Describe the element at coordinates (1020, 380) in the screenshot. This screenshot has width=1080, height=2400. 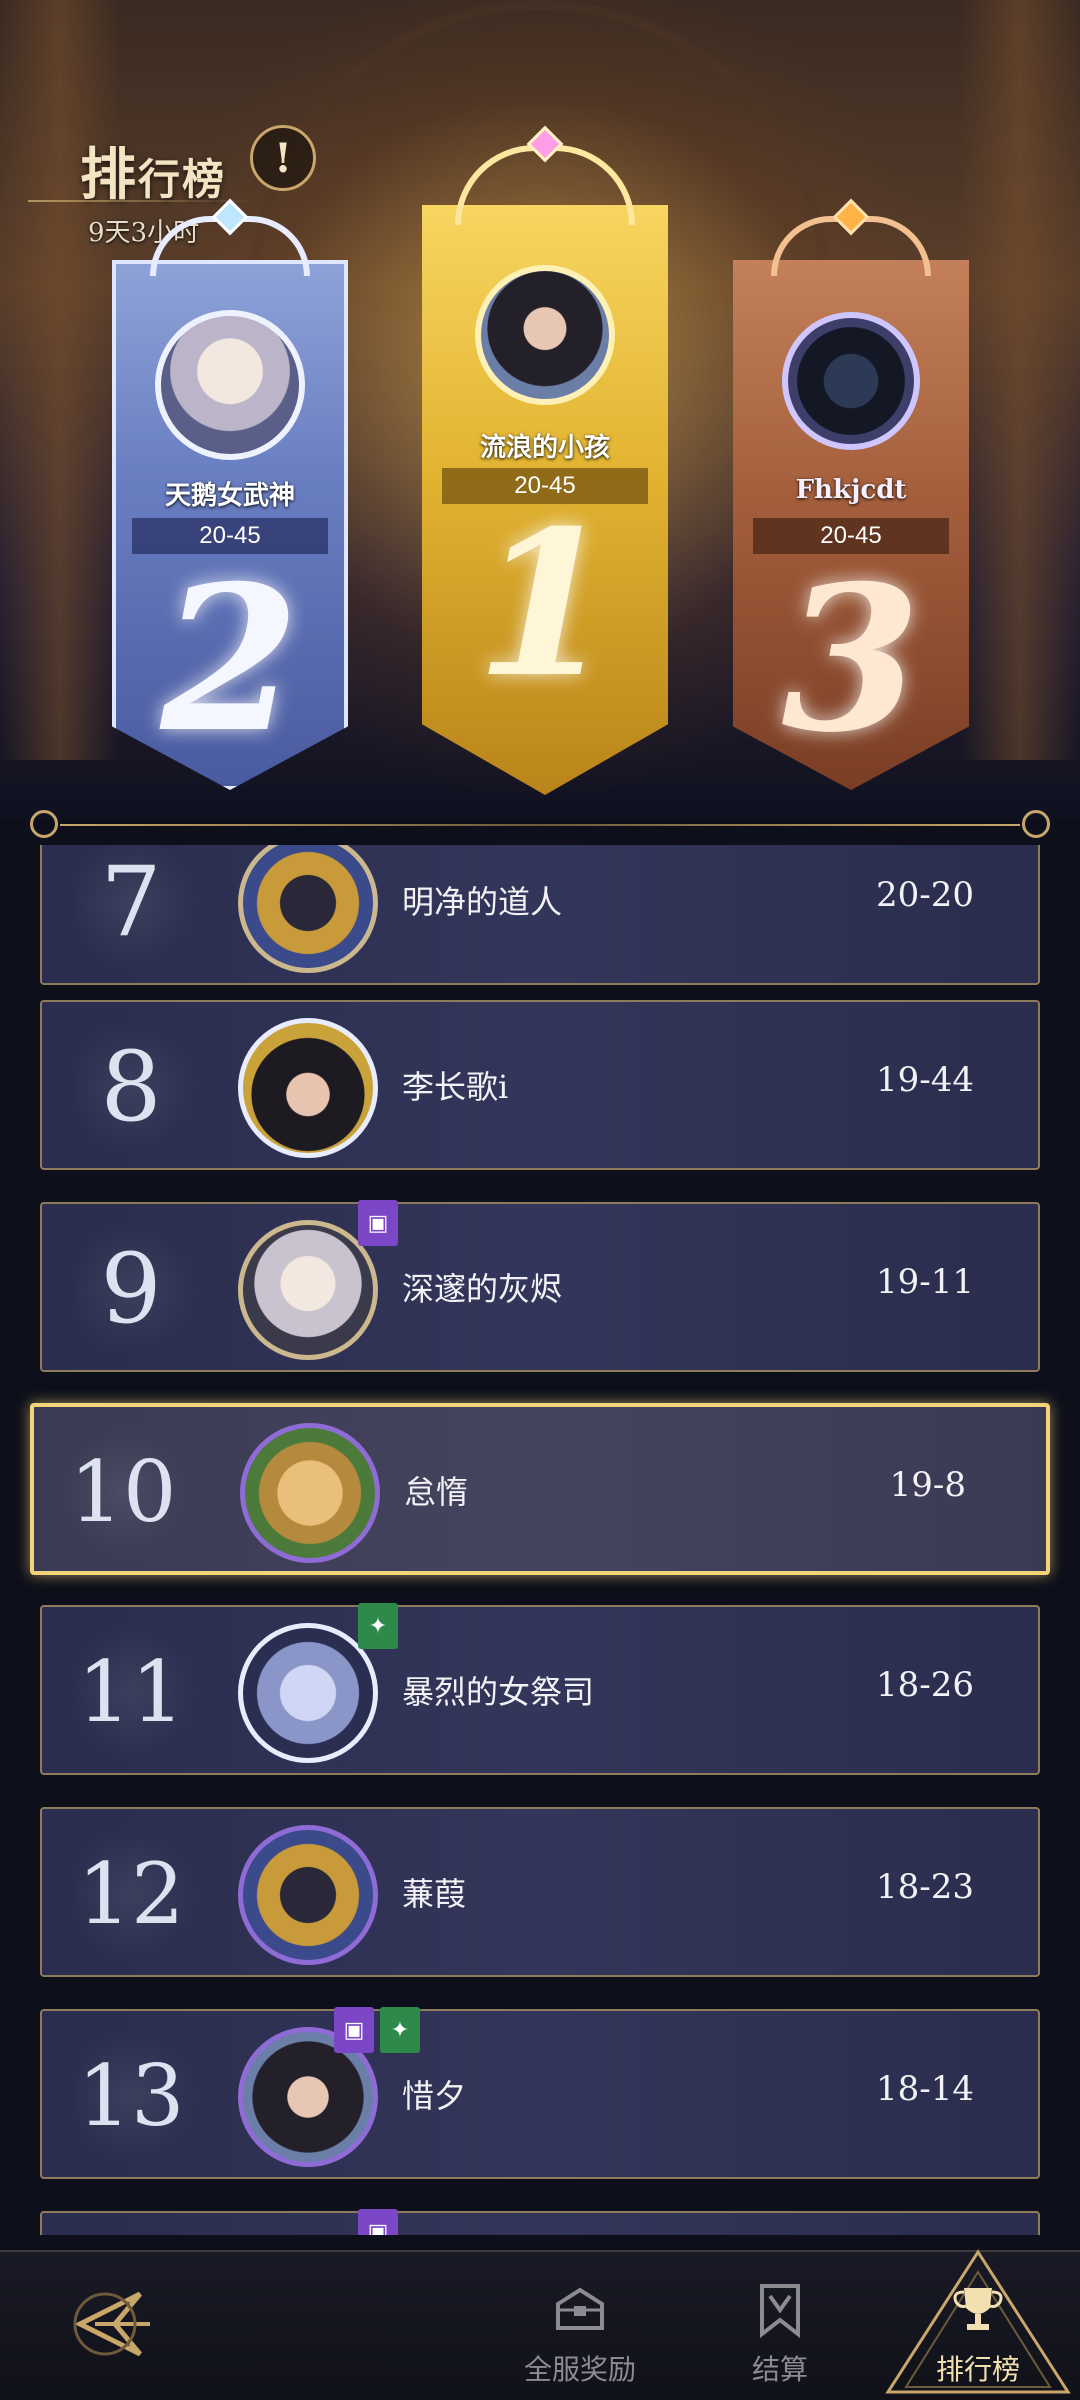
I see `pillar-right` at that location.